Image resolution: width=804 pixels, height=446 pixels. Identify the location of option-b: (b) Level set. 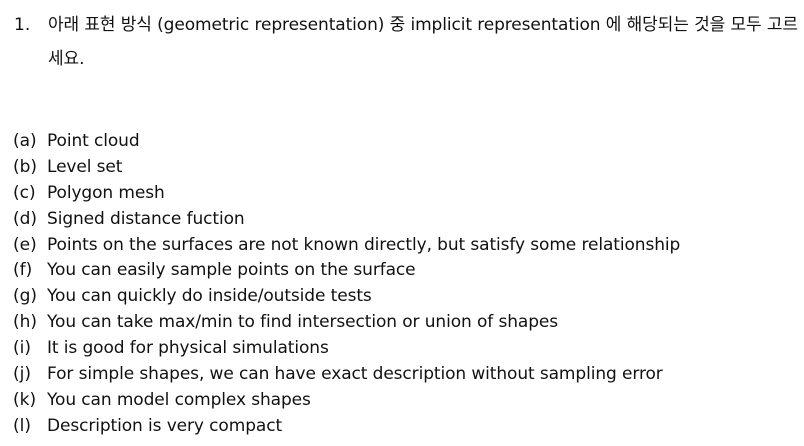
(403, 168).